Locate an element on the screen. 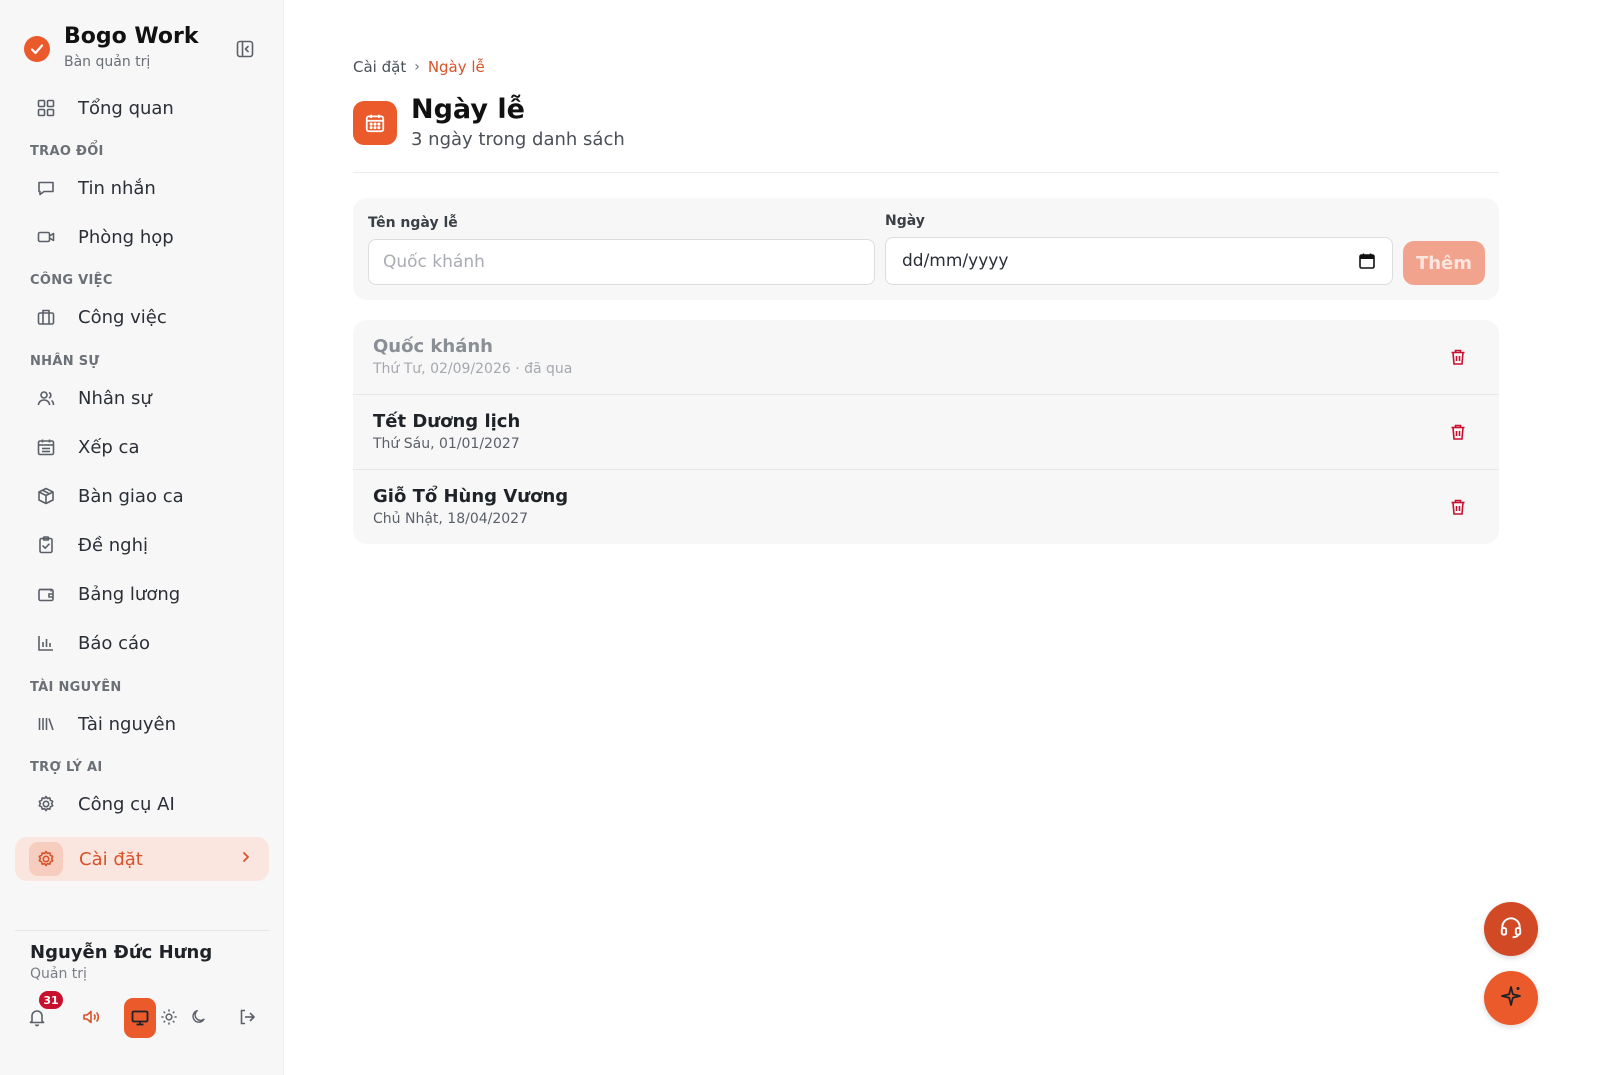 Image resolution: width=1600 pixels, height=1075 pixels. sidebar-item-label: Công cụ AI is located at coordinates (126, 804).